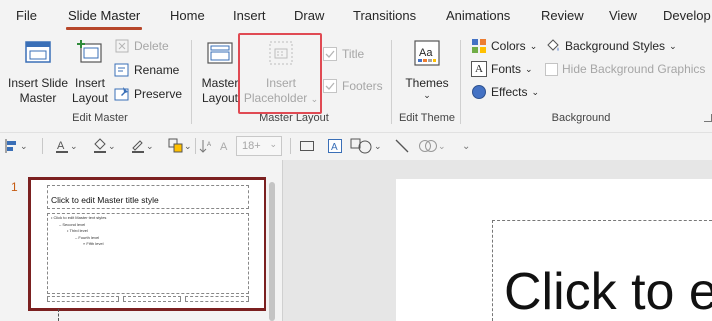 The image size is (712, 321). What do you see at coordinates (623, 15) in the screenshot?
I see `tab-view: View` at bounding box center [623, 15].